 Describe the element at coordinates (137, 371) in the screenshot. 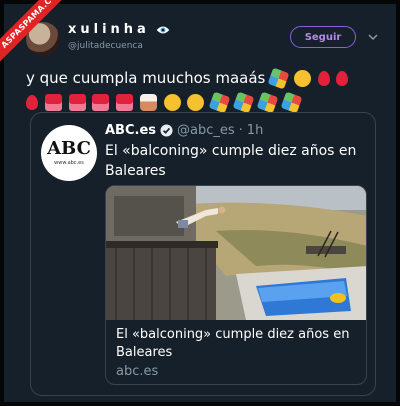

I see `link-domain: abc.es` at that location.